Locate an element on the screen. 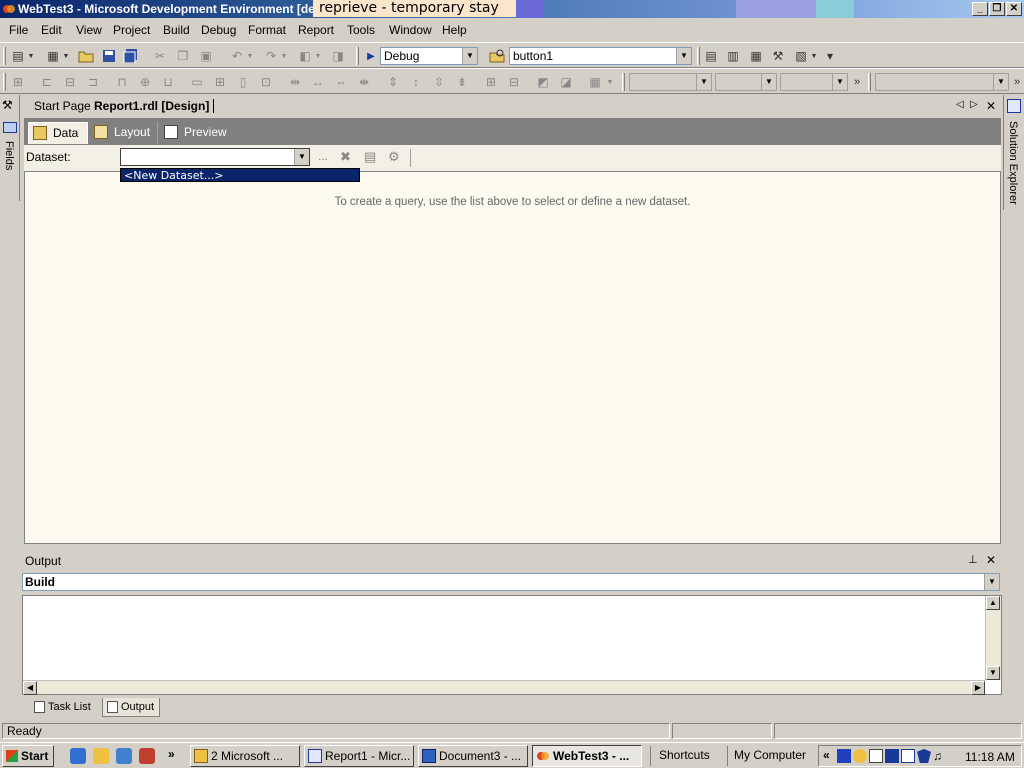 This screenshot has width=1024, height=768. horizontal-spacing-increase-icon: ↔ is located at coordinates (318, 82).